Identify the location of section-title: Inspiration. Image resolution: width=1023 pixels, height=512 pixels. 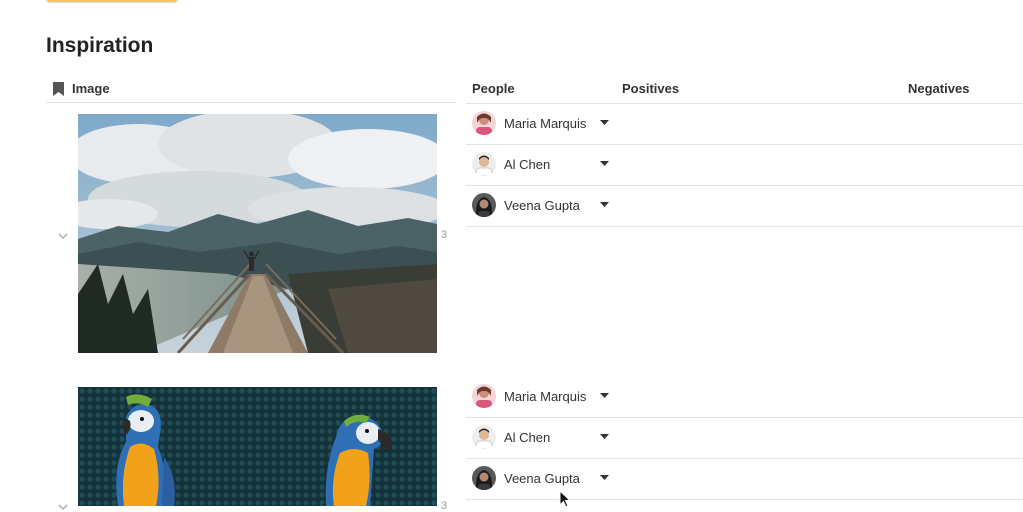
(100, 45).